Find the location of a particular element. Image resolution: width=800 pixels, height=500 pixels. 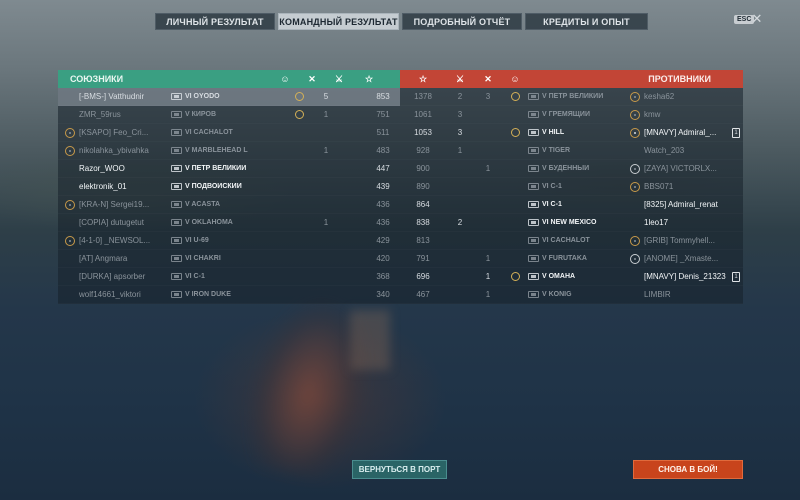

division-slot: 1 is located at coordinates (737, 132).